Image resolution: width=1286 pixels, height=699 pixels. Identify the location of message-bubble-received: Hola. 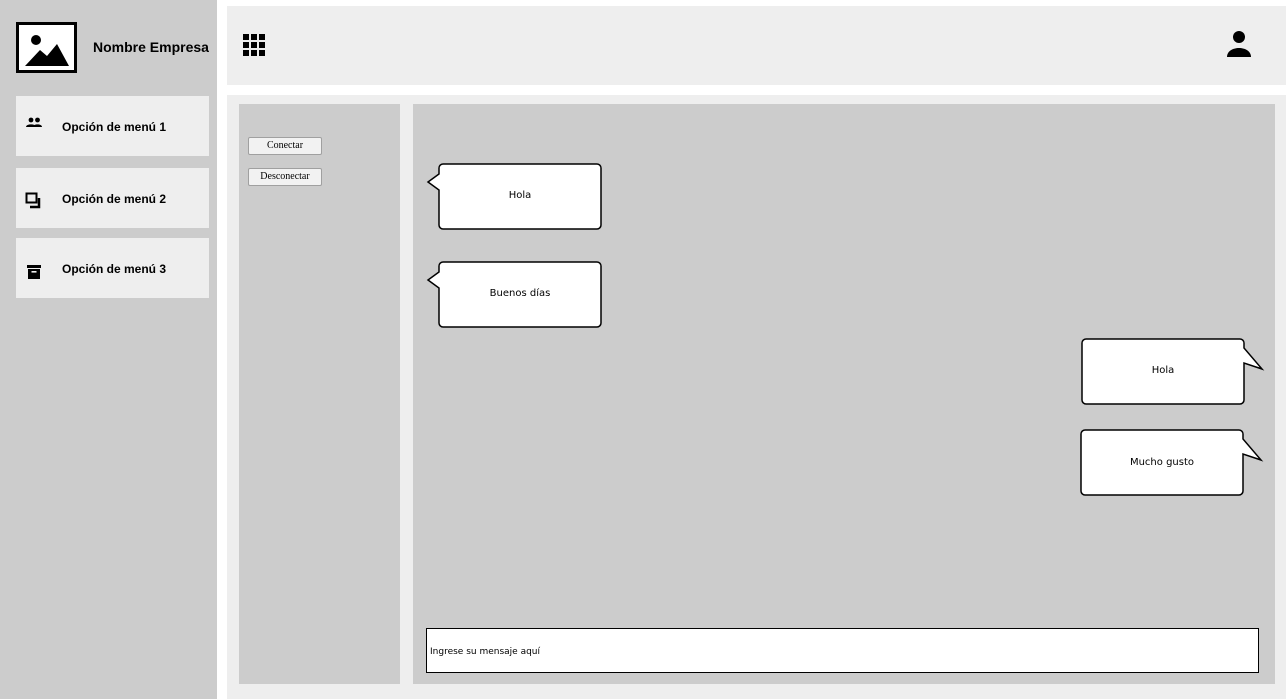
(514, 197).